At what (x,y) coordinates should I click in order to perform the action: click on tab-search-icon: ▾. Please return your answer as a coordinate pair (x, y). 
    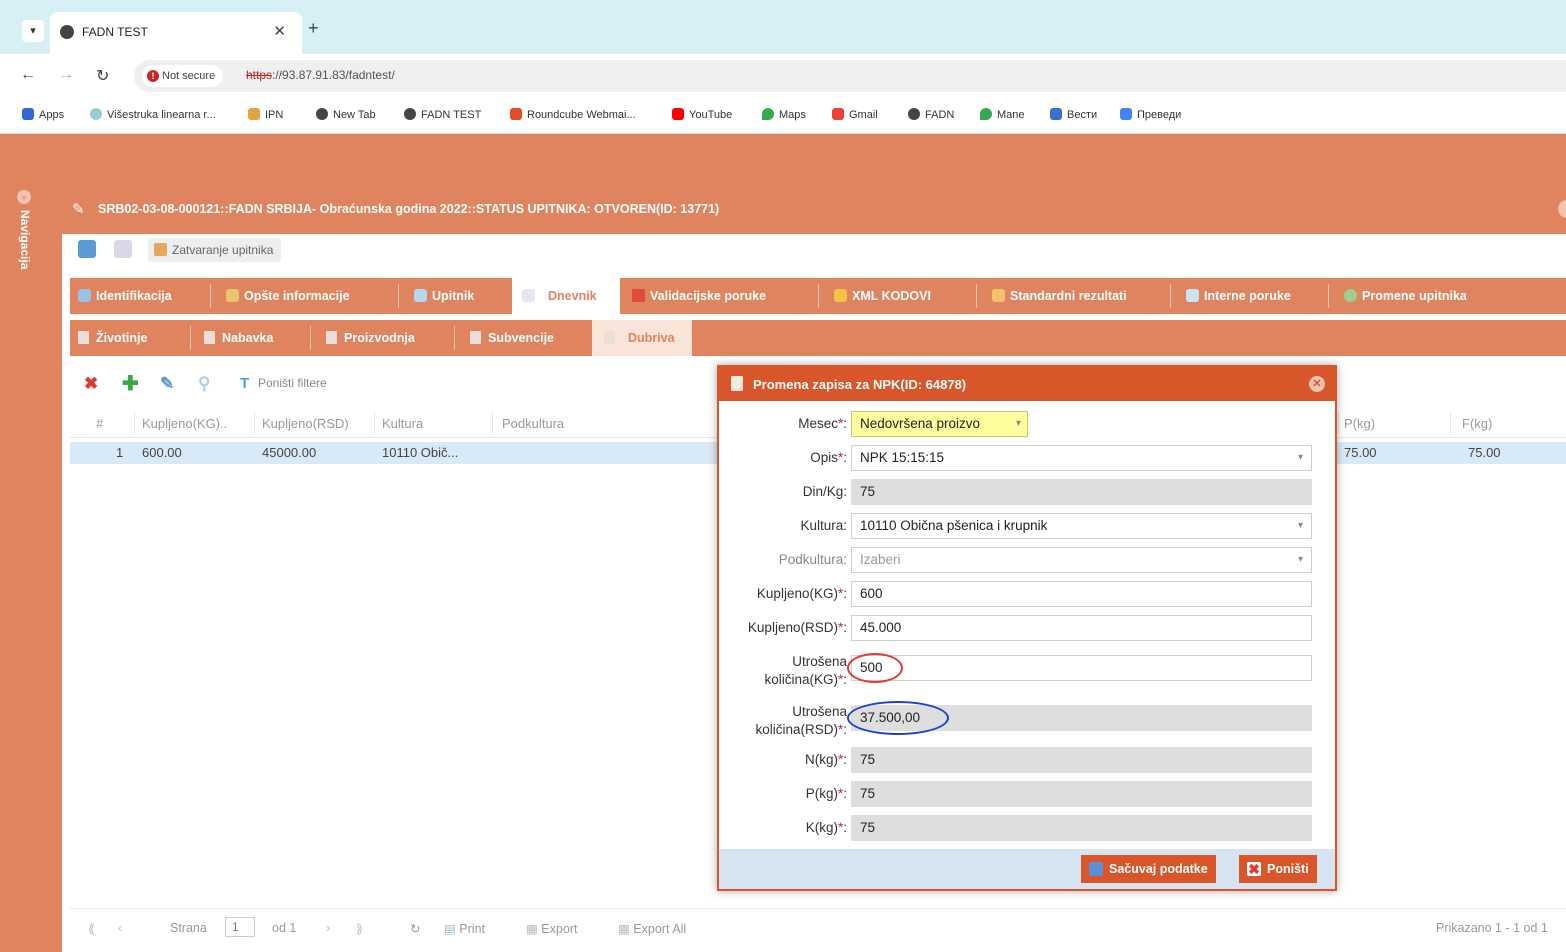
    Looking at the image, I should click on (33, 31).